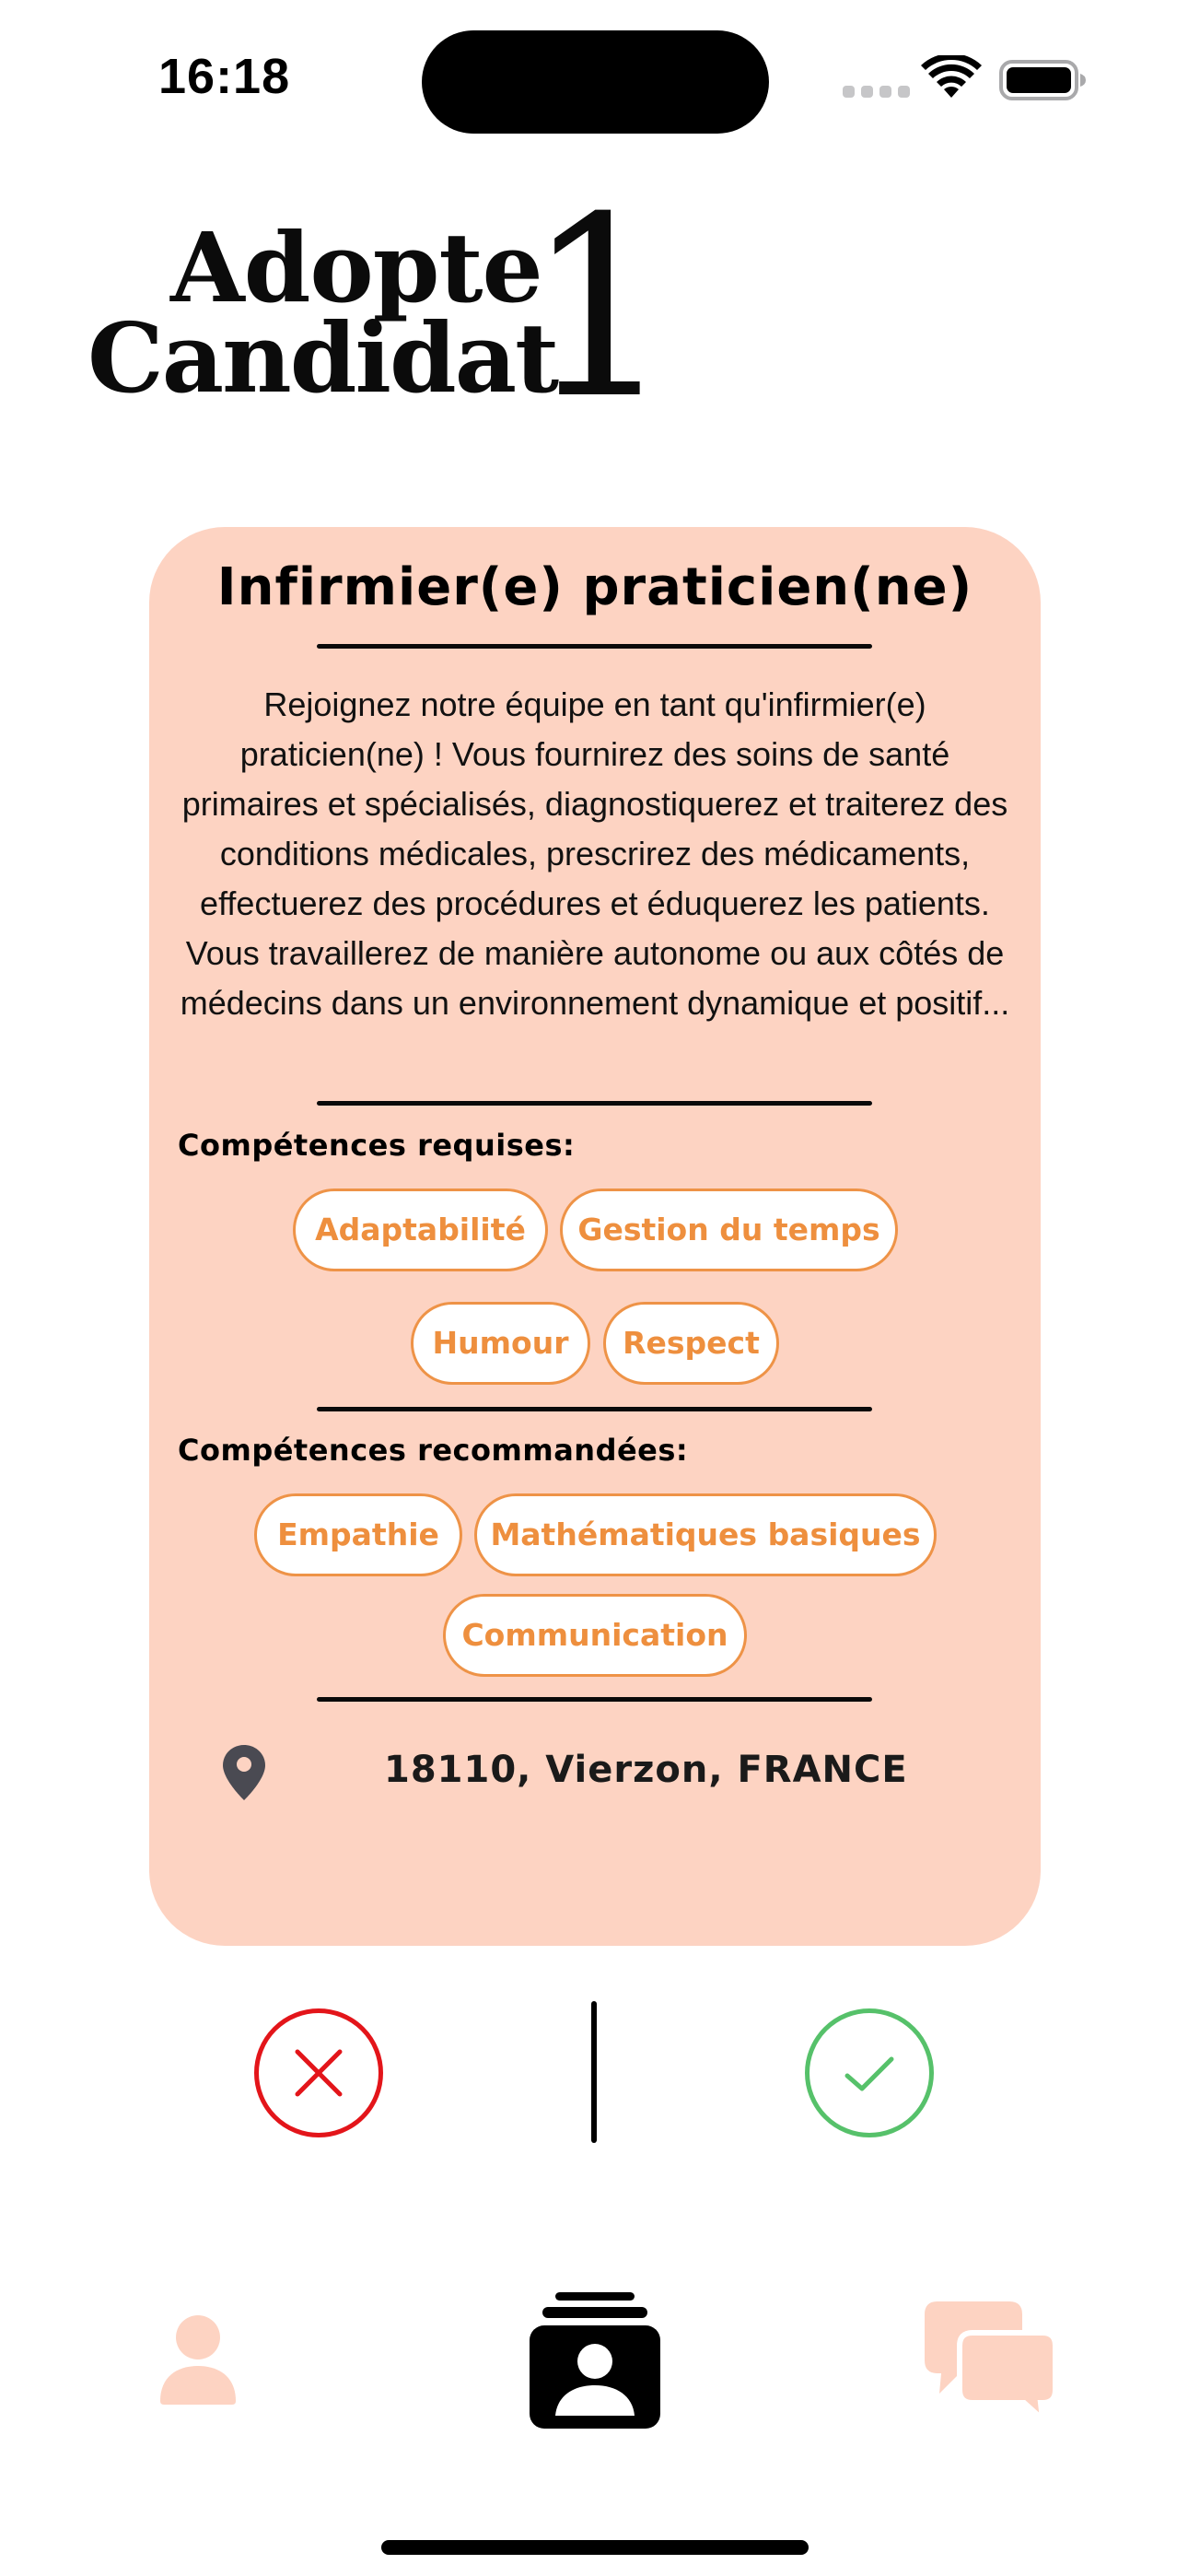 This screenshot has height=2576, width=1188. Describe the element at coordinates (595, 1635) in the screenshot. I see `recommended-skill-chip: Communication` at that location.